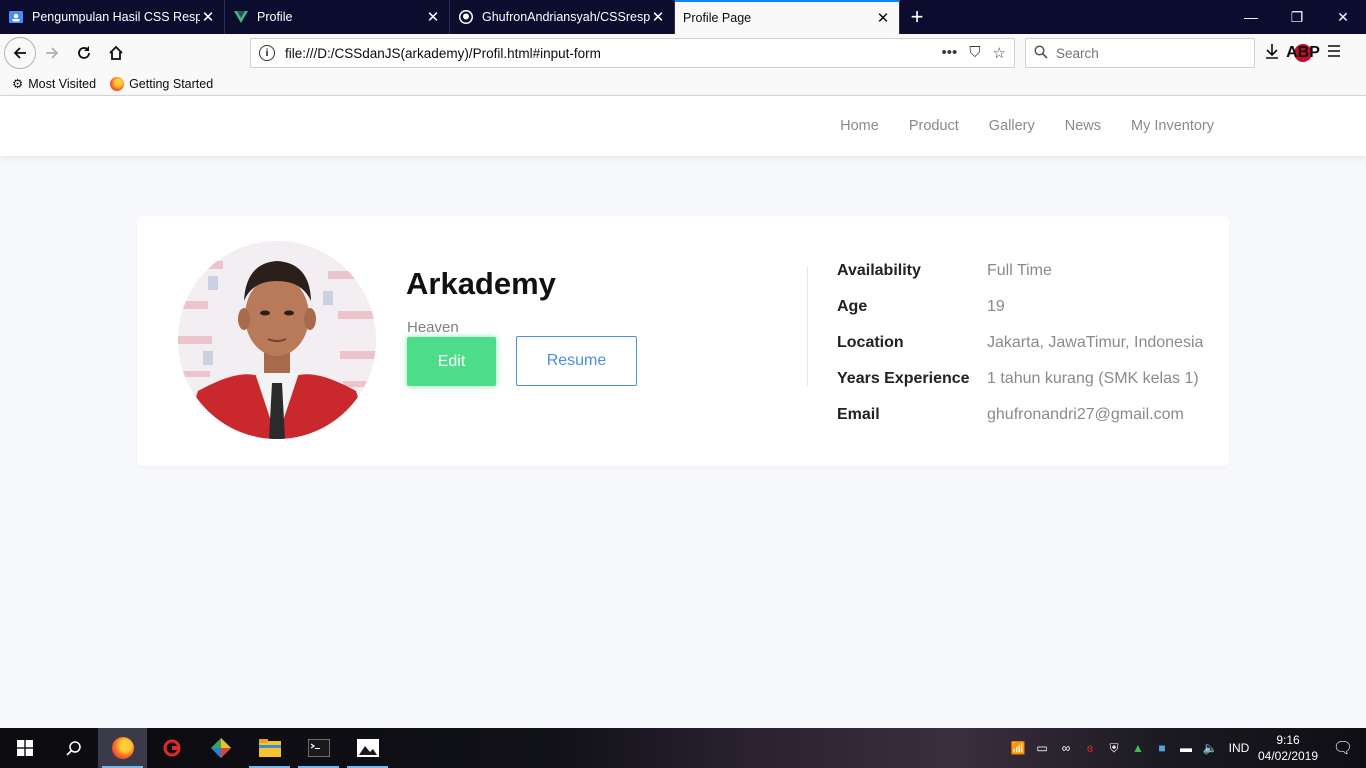  I want to click on clock-date: 04/02/2019, so click(1288, 756).